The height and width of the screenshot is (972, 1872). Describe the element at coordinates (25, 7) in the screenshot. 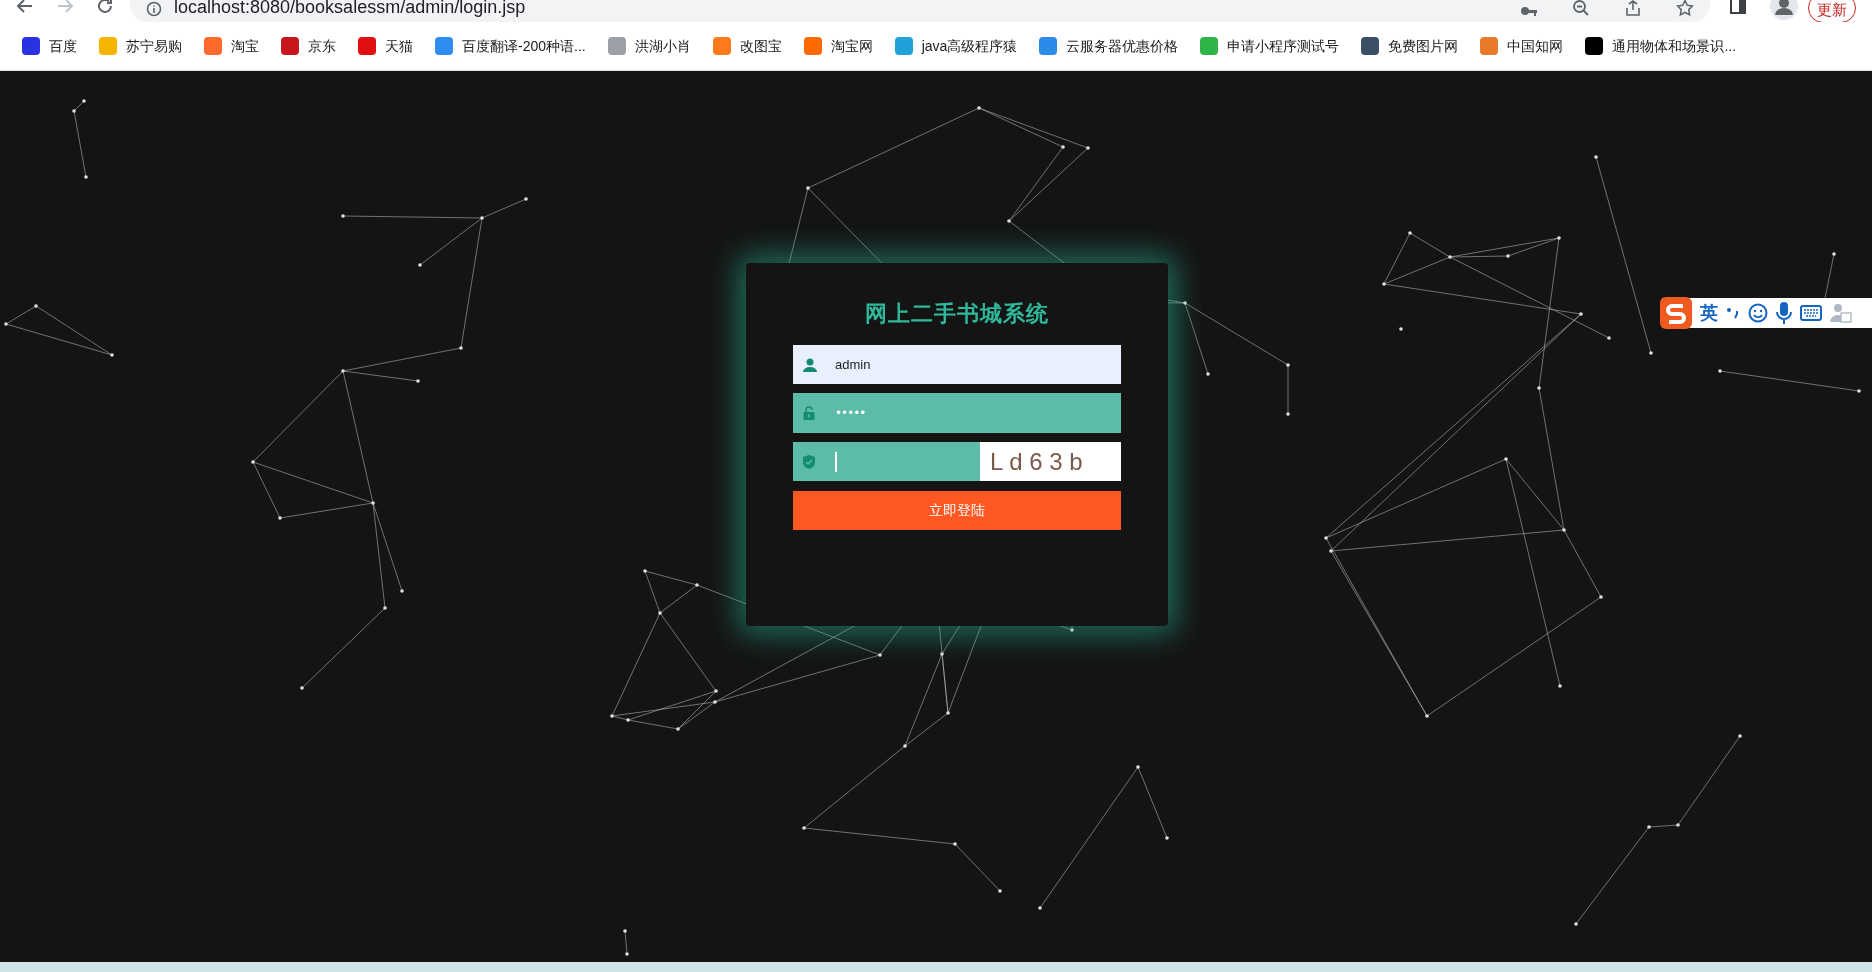

I see `back-icon` at that location.